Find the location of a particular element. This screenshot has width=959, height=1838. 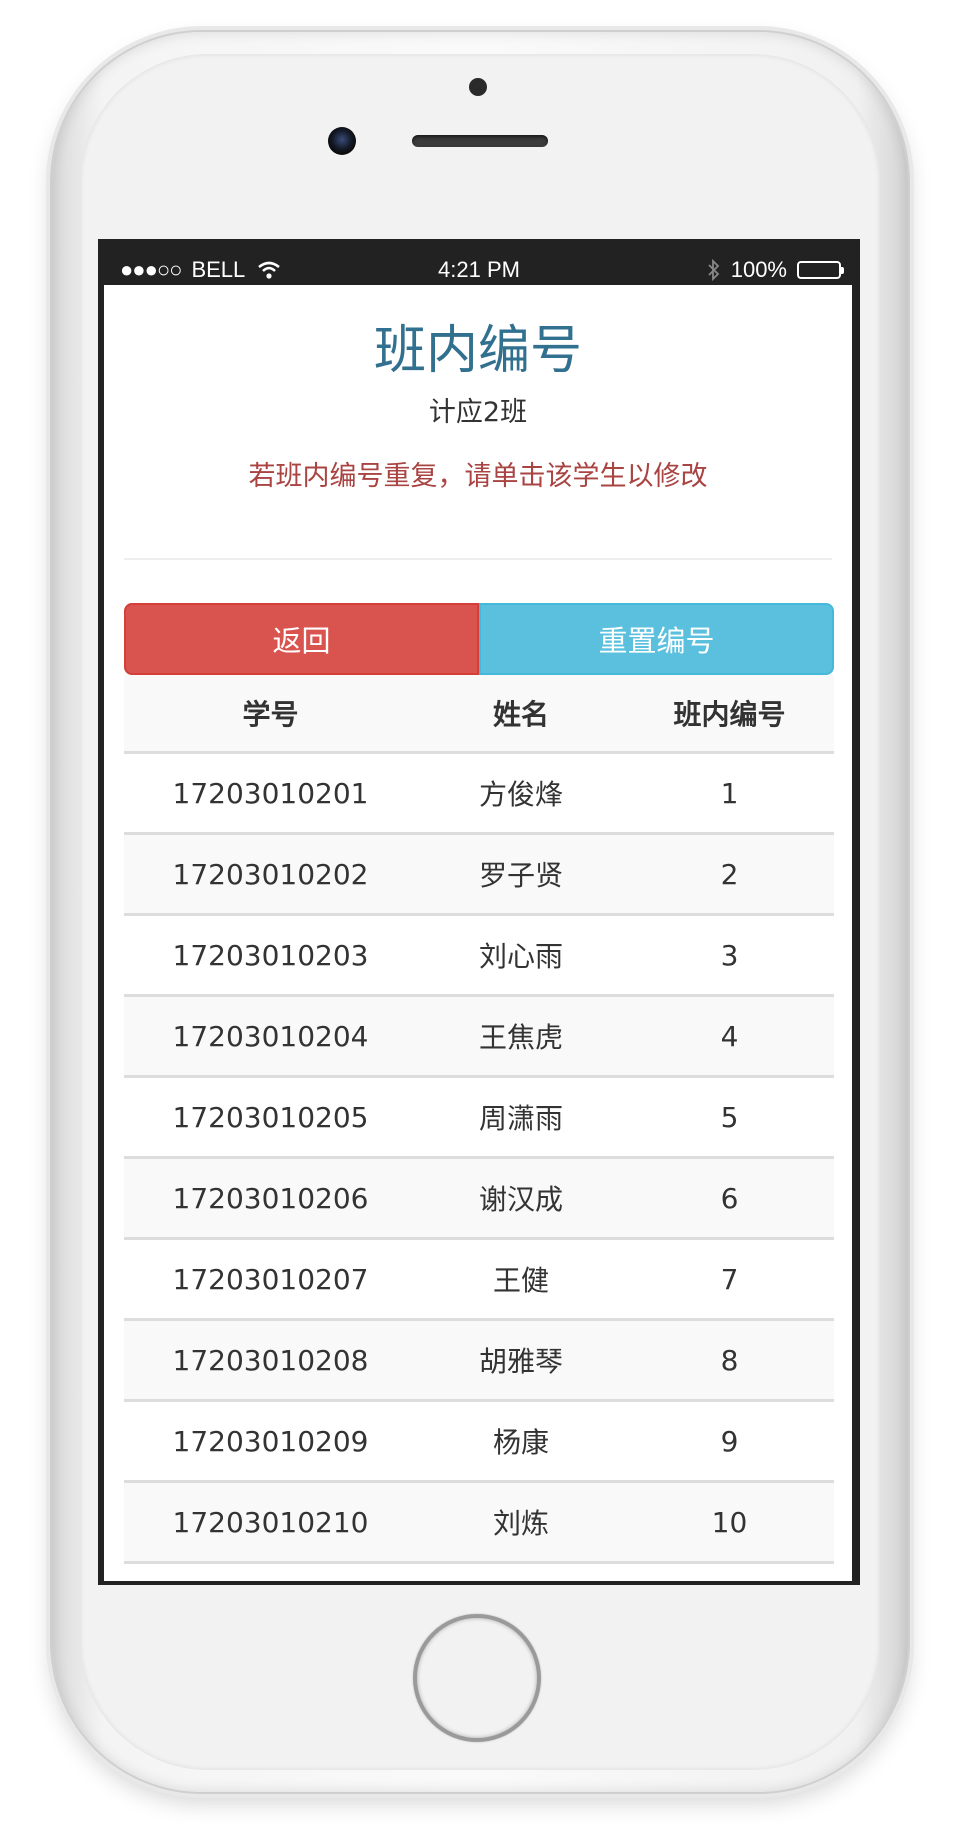

home-button is located at coordinates (477, 1678).